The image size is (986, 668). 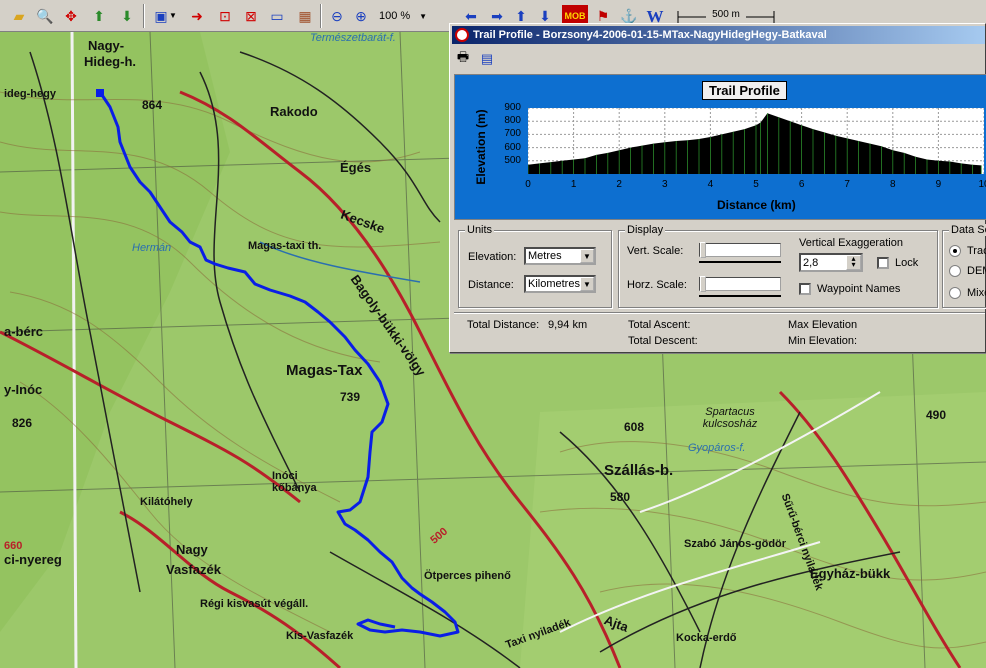 What do you see at coordinates (964, 266) in the screenshot?
I see `data-source-group: Data So Trac DEM Mixe` at bounding box center [964, 266].